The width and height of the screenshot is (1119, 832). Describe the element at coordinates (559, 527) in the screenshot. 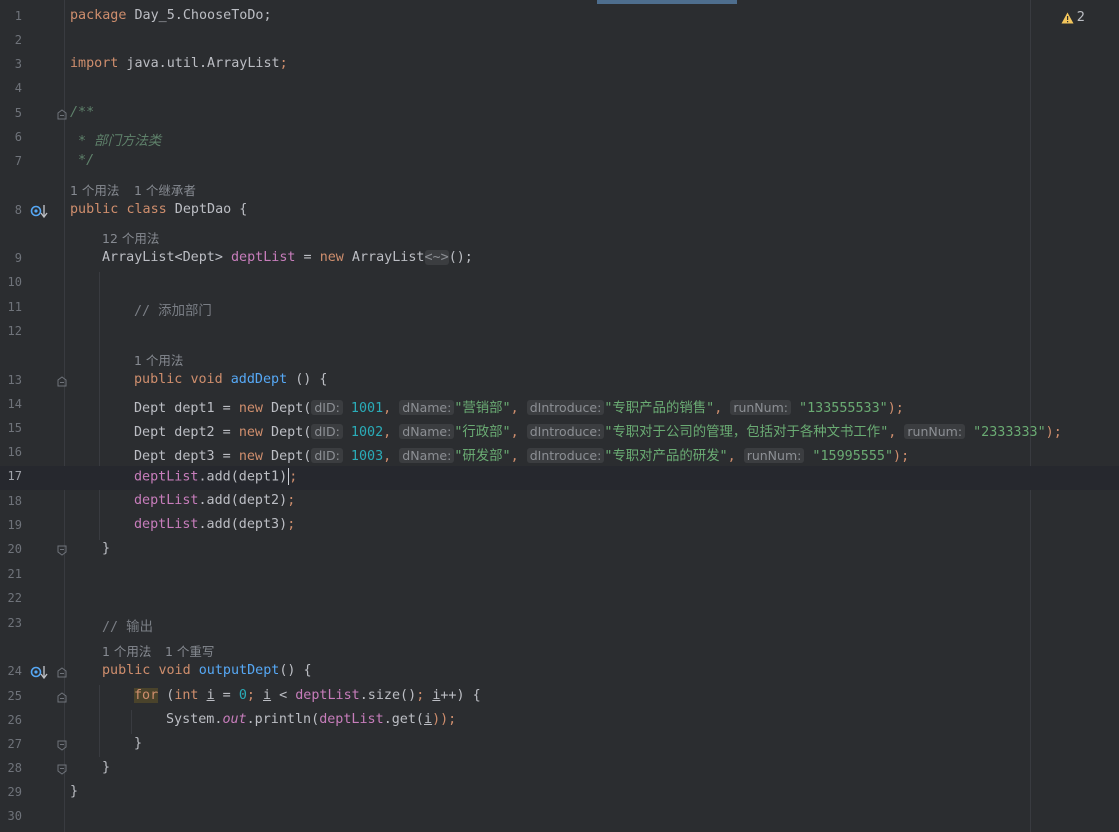

I see `code-line: 19 deptList.add(dept3);` at that location.